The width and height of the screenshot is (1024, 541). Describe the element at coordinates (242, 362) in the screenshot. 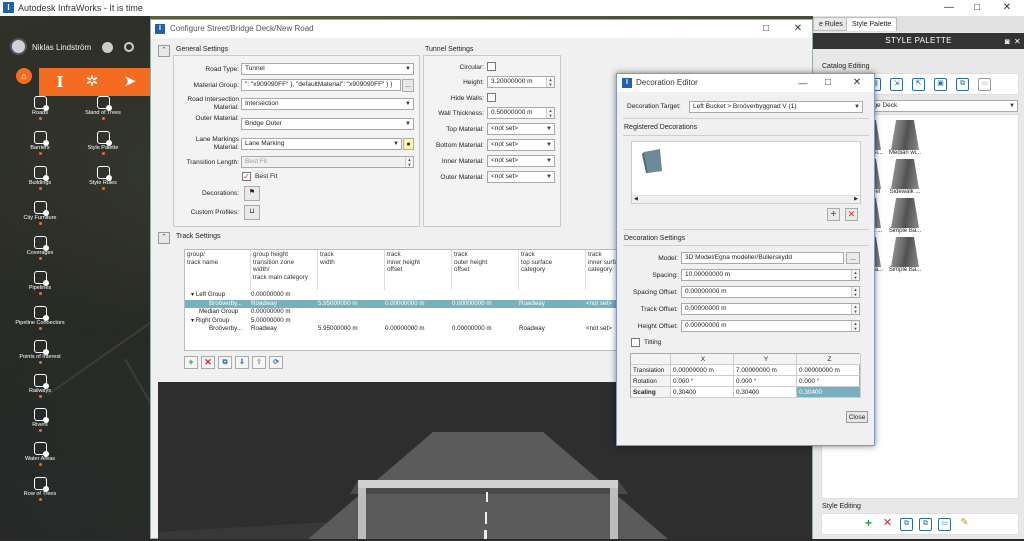

I see `move-down-button: ⇩` at that location.